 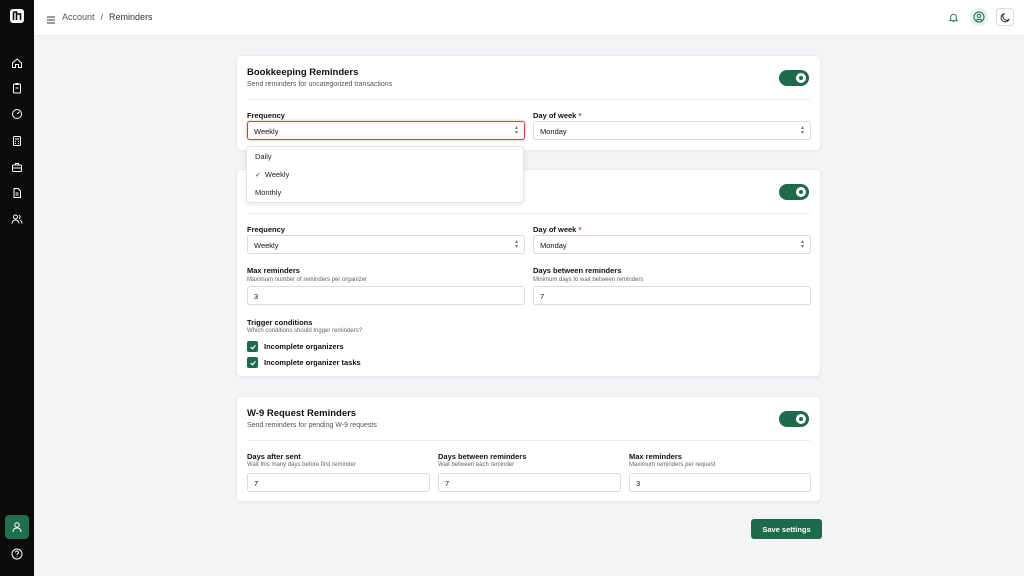 I want to click on bookkeeping-enabled-toggle, so click(x=794, y=78).